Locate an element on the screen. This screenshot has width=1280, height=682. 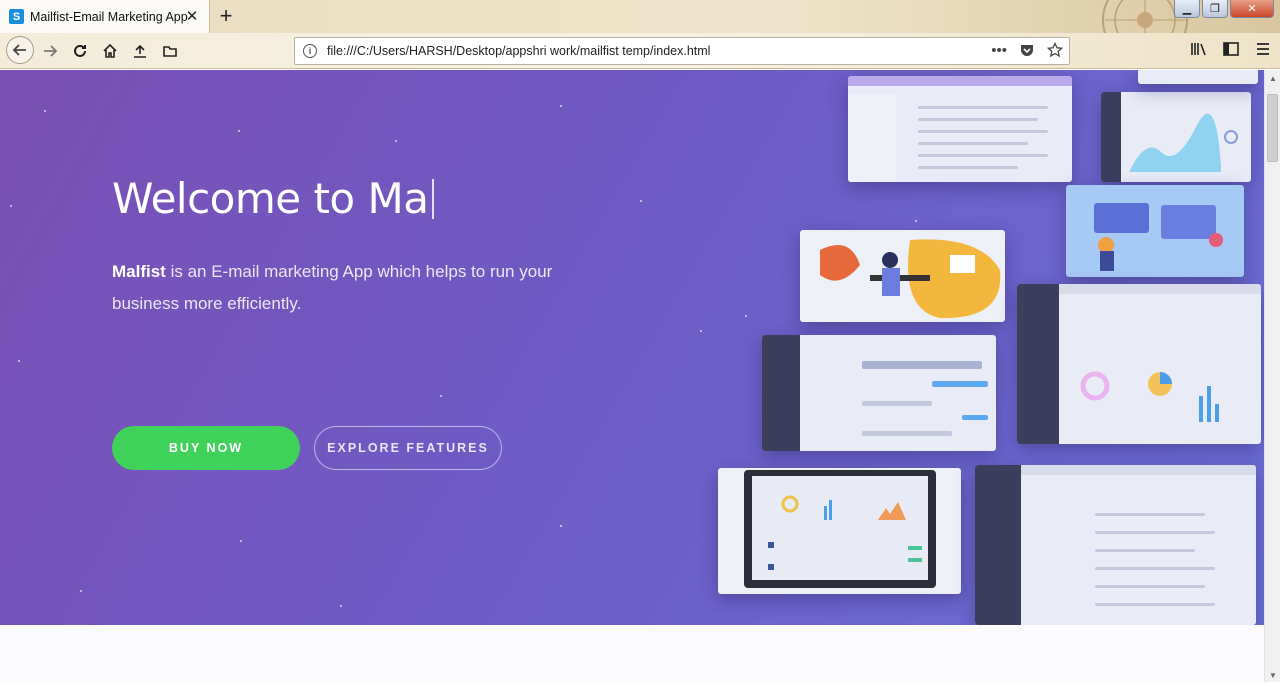
hero-title-text: Welcome to Ma is located at coordinates (270, 198).